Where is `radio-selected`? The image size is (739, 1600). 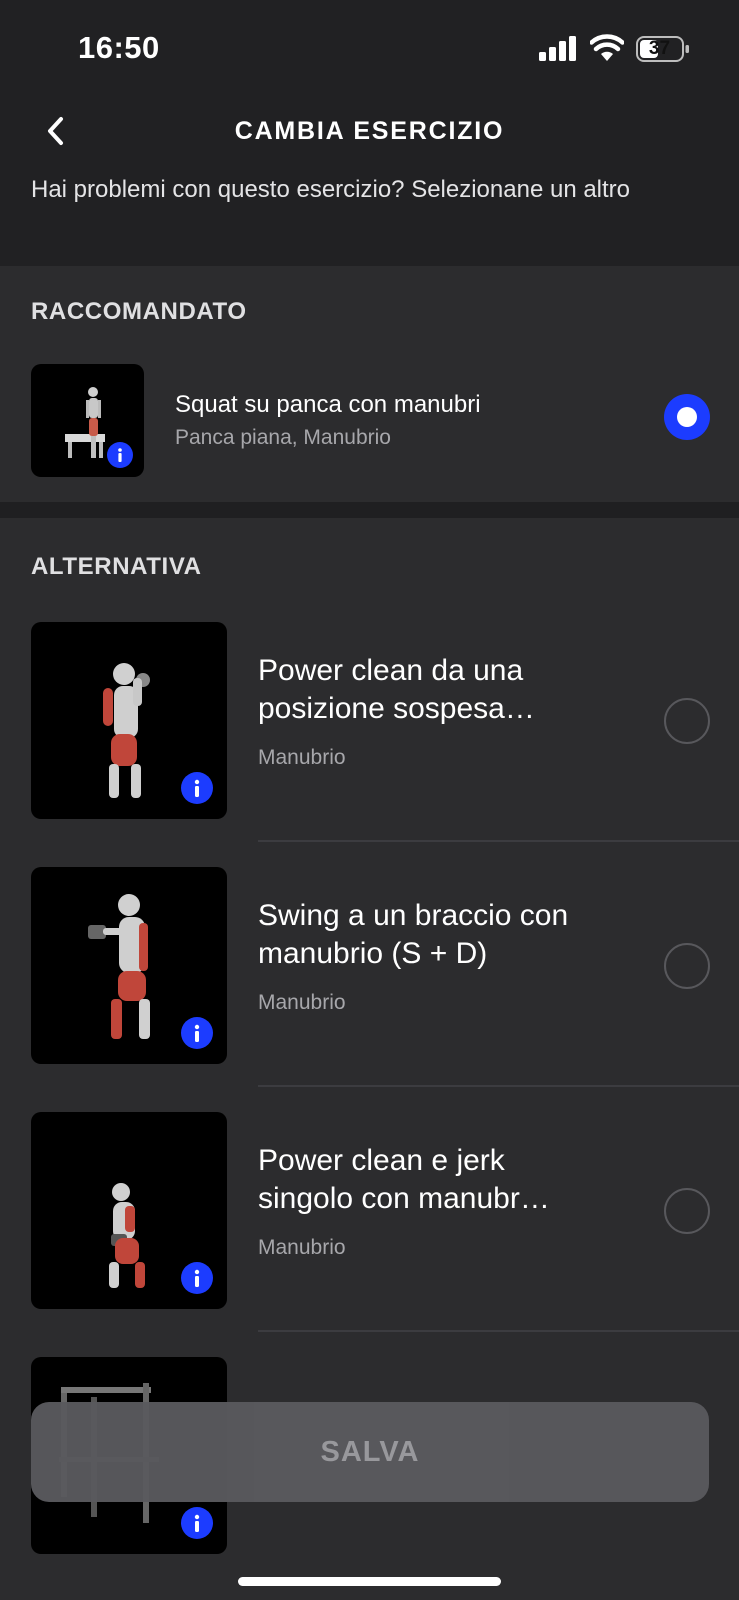 radio-selected is located at coordinates (687, 417).